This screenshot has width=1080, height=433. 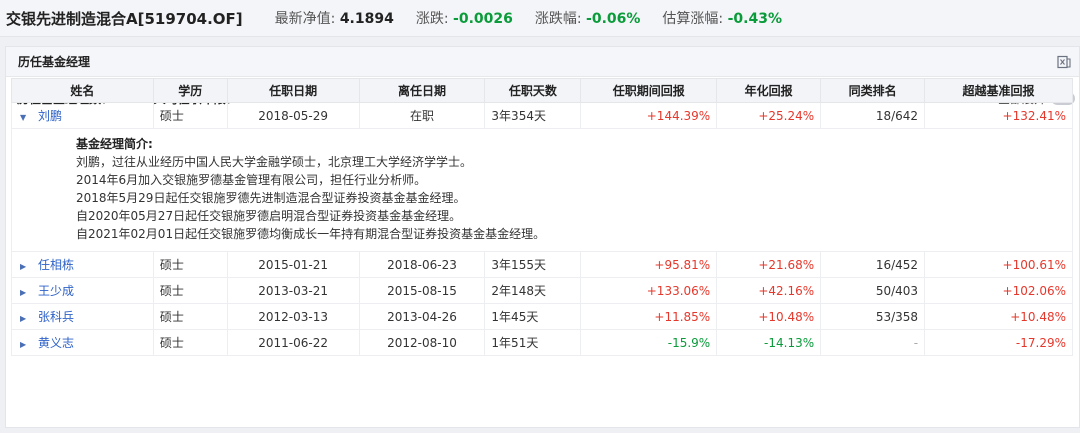 I want to click on end-date-cell: 在职, so click(x=422, y=115).